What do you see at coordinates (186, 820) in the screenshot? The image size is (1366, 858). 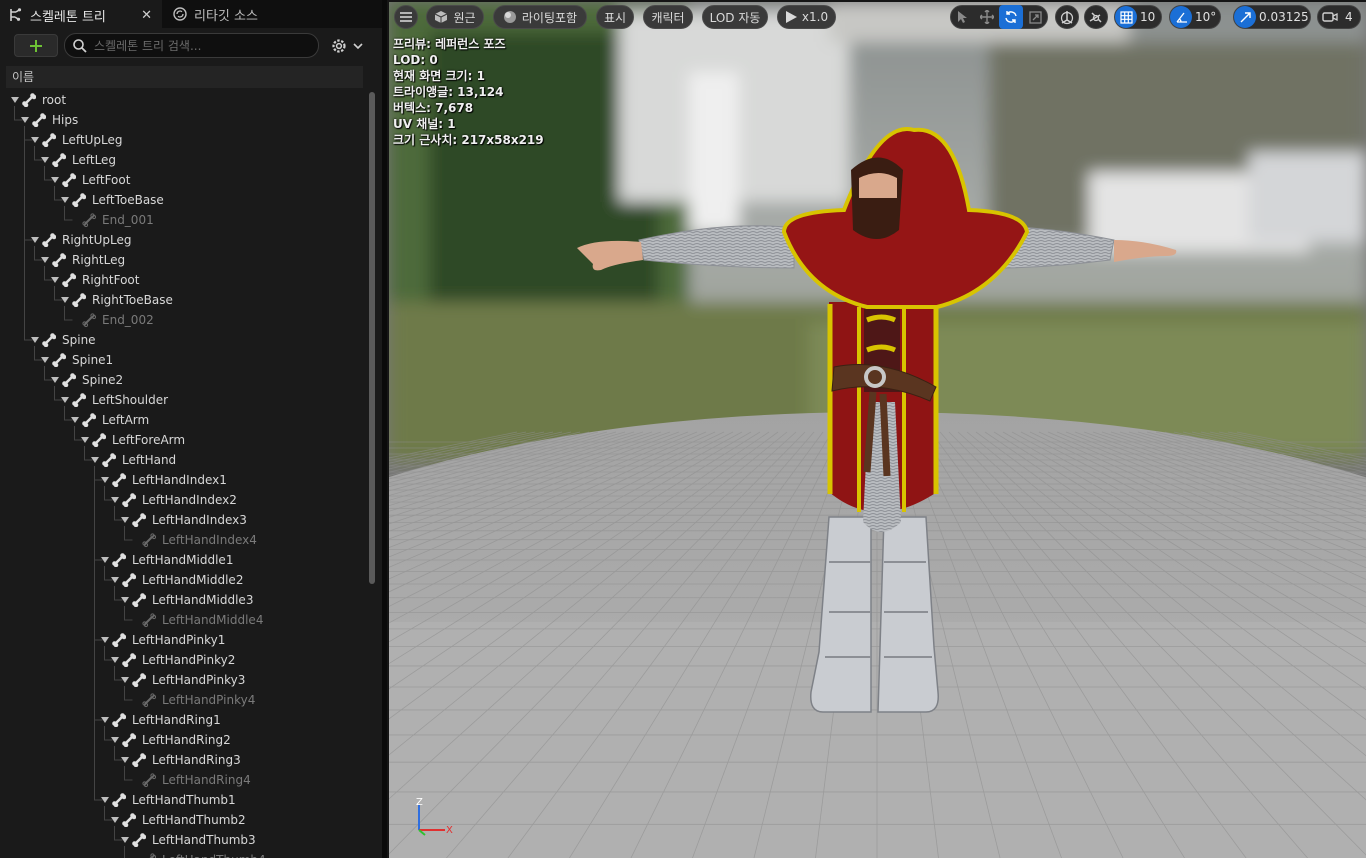 I see `bone-row: LeftHandThumb2` at bounding box center [186, 820].